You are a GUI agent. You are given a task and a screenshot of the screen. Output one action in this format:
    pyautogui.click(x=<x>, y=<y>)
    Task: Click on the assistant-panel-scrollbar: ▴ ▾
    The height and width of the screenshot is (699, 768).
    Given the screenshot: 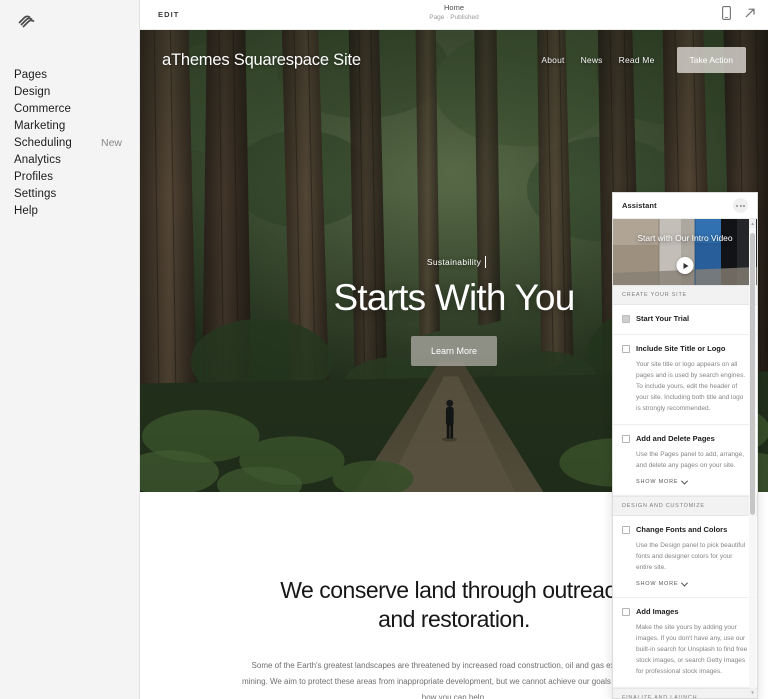 What is the action you would take?
    pyautogui.click(x=752, y=458)
    